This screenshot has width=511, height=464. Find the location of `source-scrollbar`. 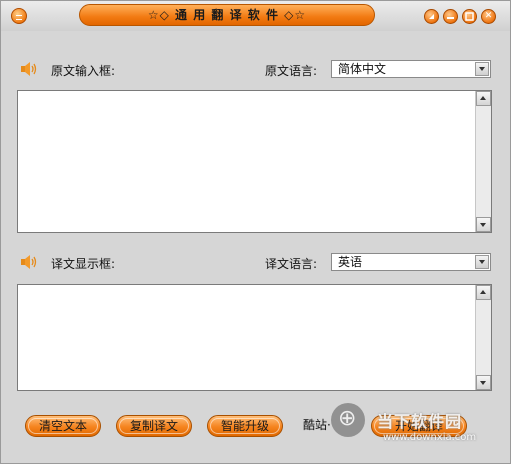

source-scrollbar is located at coordinates (483, 161).